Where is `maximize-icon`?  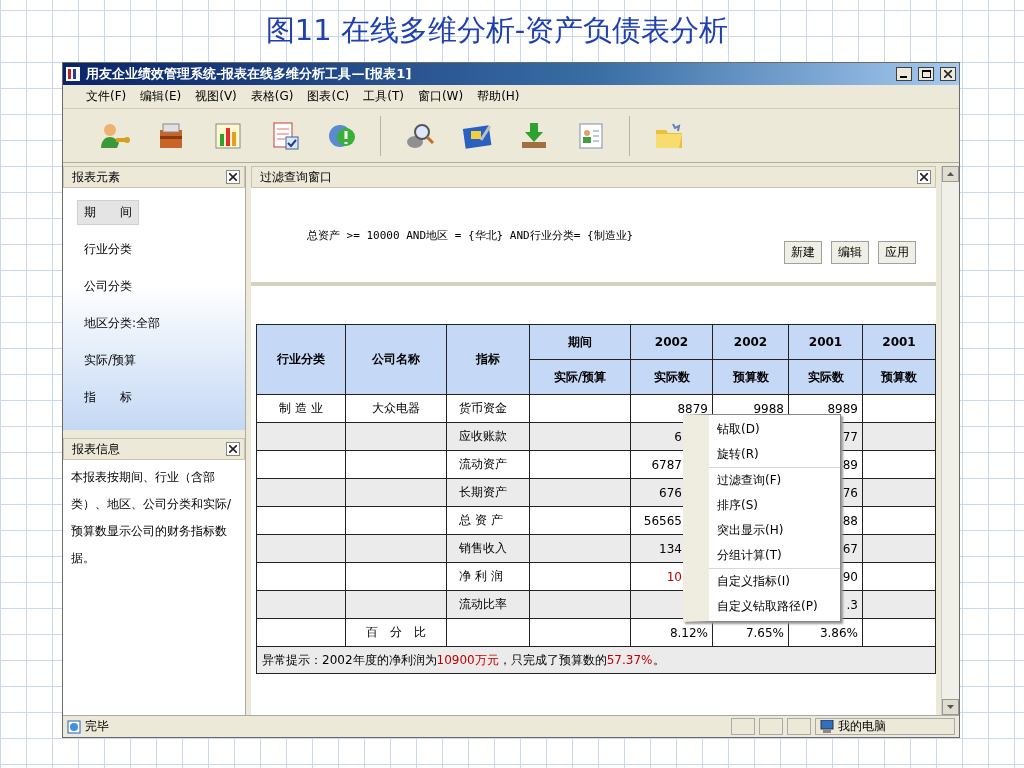
maximize-icon is located at coordinates (926, 74).